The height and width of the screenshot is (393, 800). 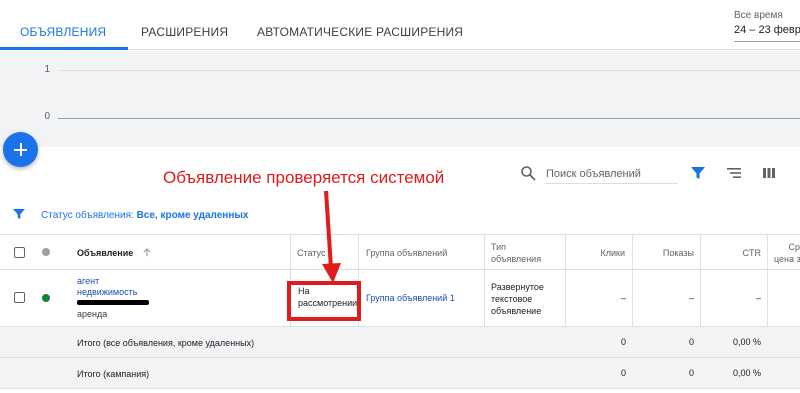 What do you see at coordinates (758, 298) in the screenshot?
I see `ctr-value: –` at bounding box center [758, 298].